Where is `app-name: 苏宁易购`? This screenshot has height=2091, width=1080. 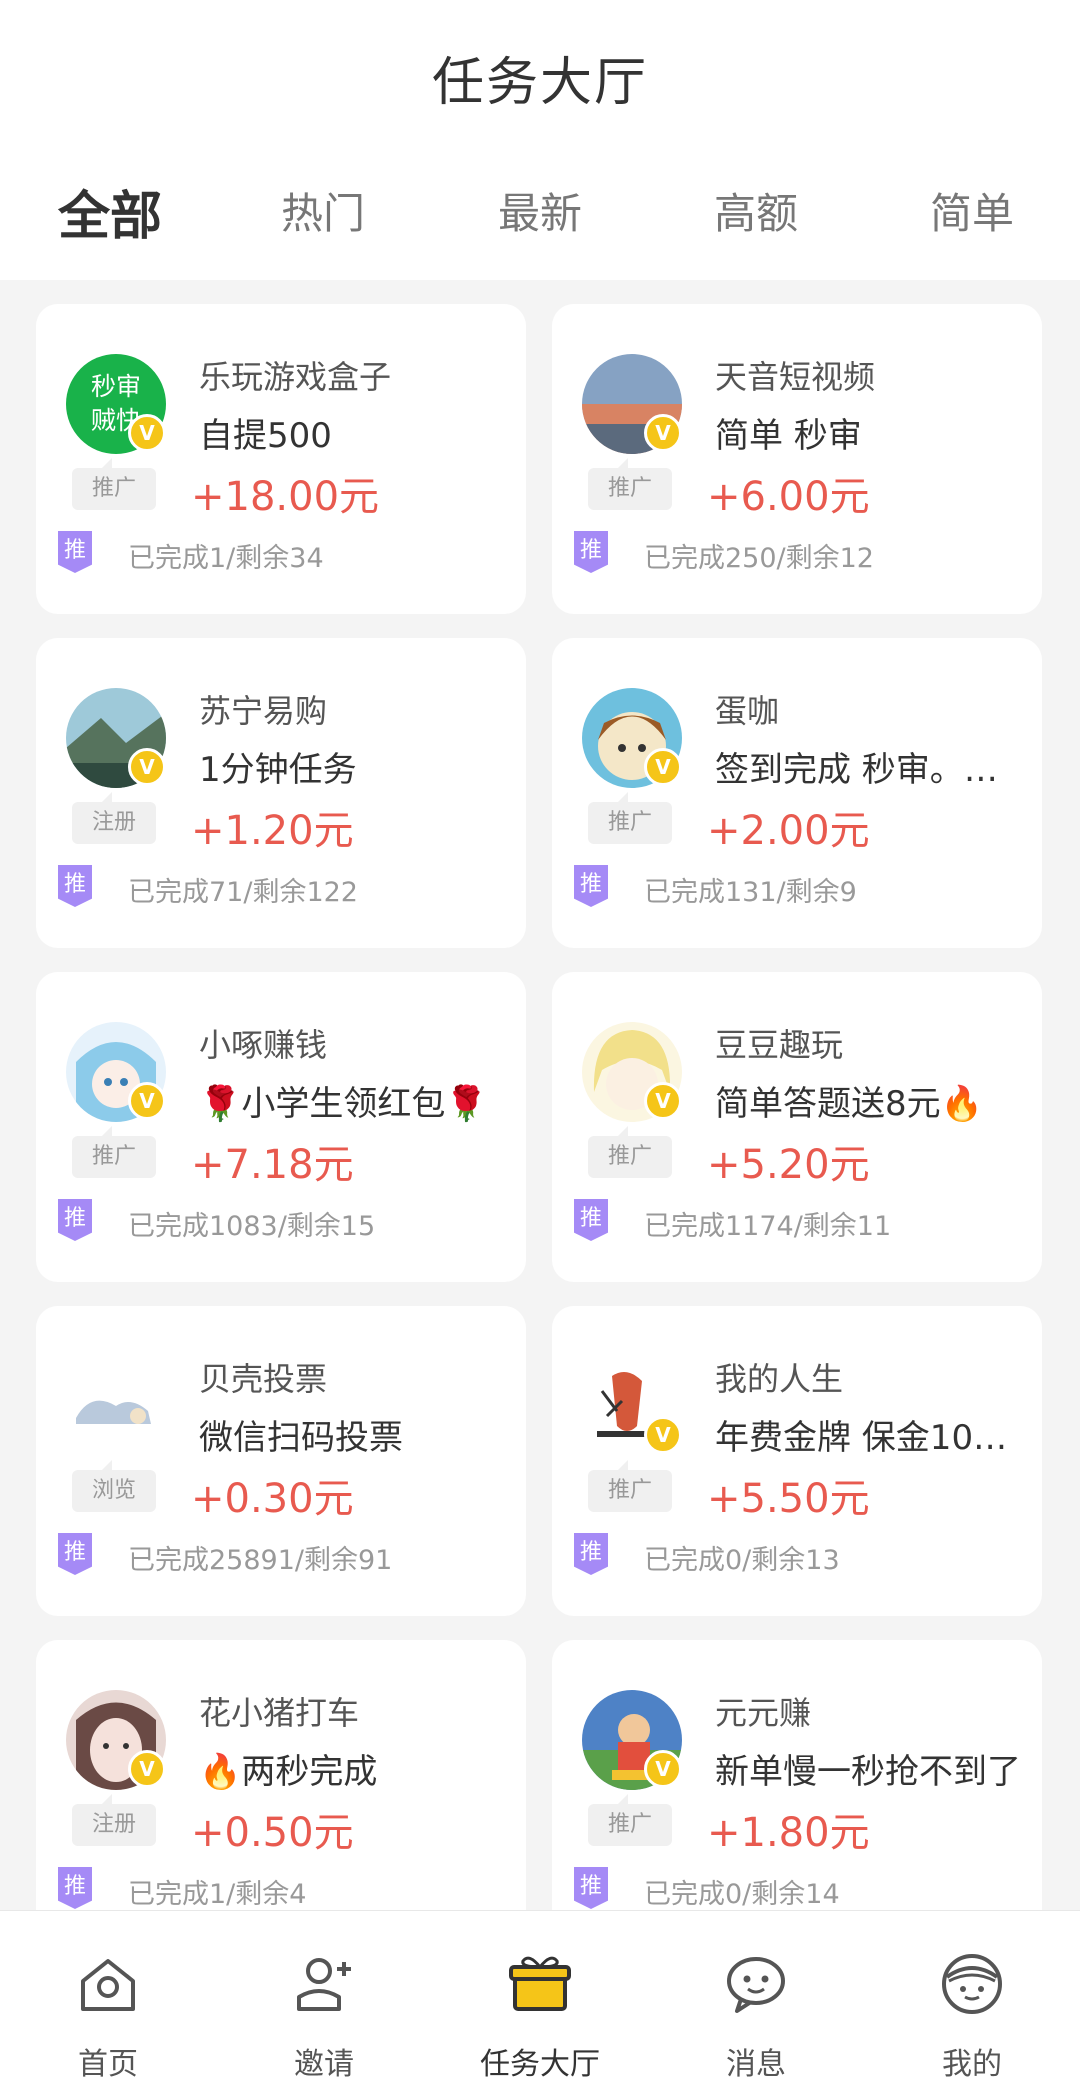 app-name: 苏宁易购 is located at coordinates (263, 711).